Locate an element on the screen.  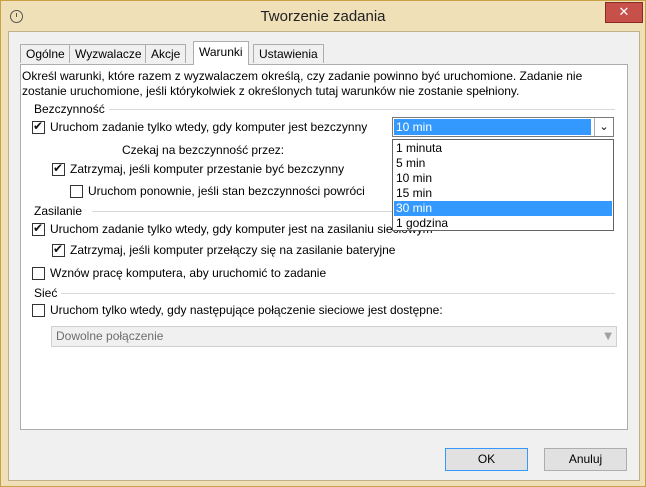
idle-option: 1 godzina is located at coordinates (503, 223).